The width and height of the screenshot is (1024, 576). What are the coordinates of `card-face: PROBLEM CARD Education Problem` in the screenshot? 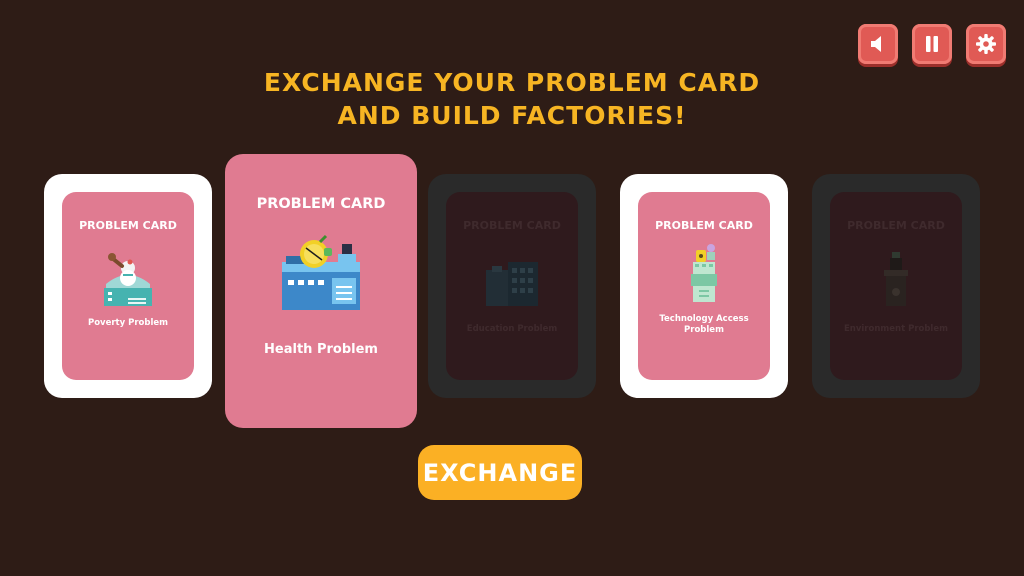 It's located at (512, 286).